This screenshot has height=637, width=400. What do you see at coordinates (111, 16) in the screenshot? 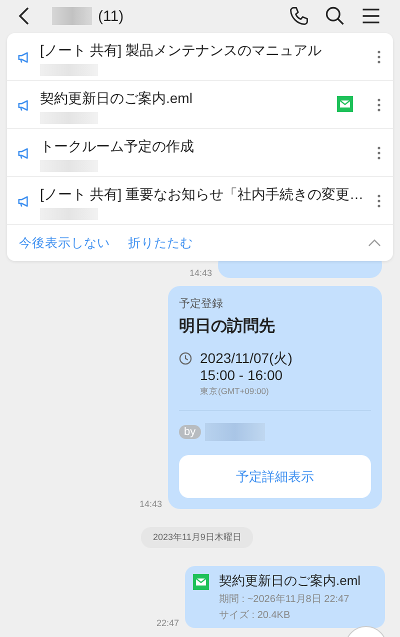
I see `member-count: (11)` at bounding box center [111, 16].